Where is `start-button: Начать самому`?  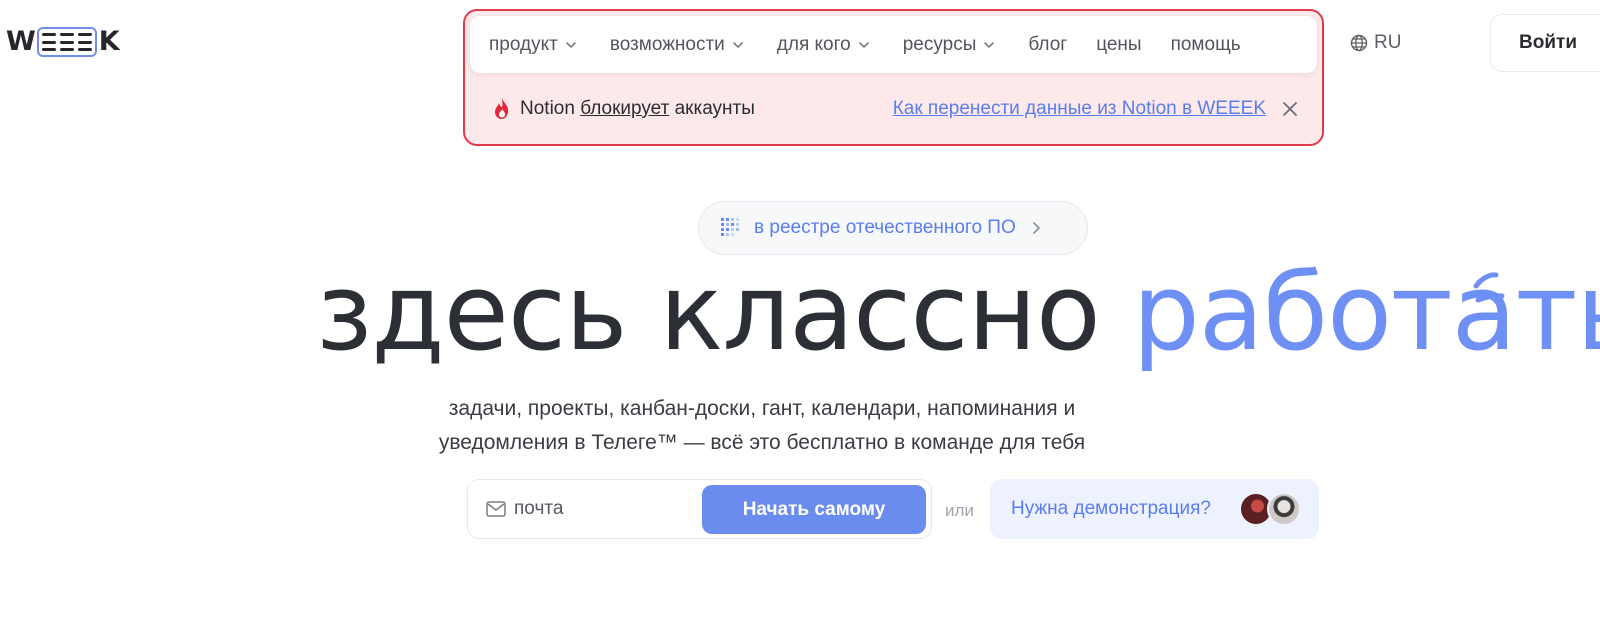
start-button: Начать самому is located at coordinates (814, 509).